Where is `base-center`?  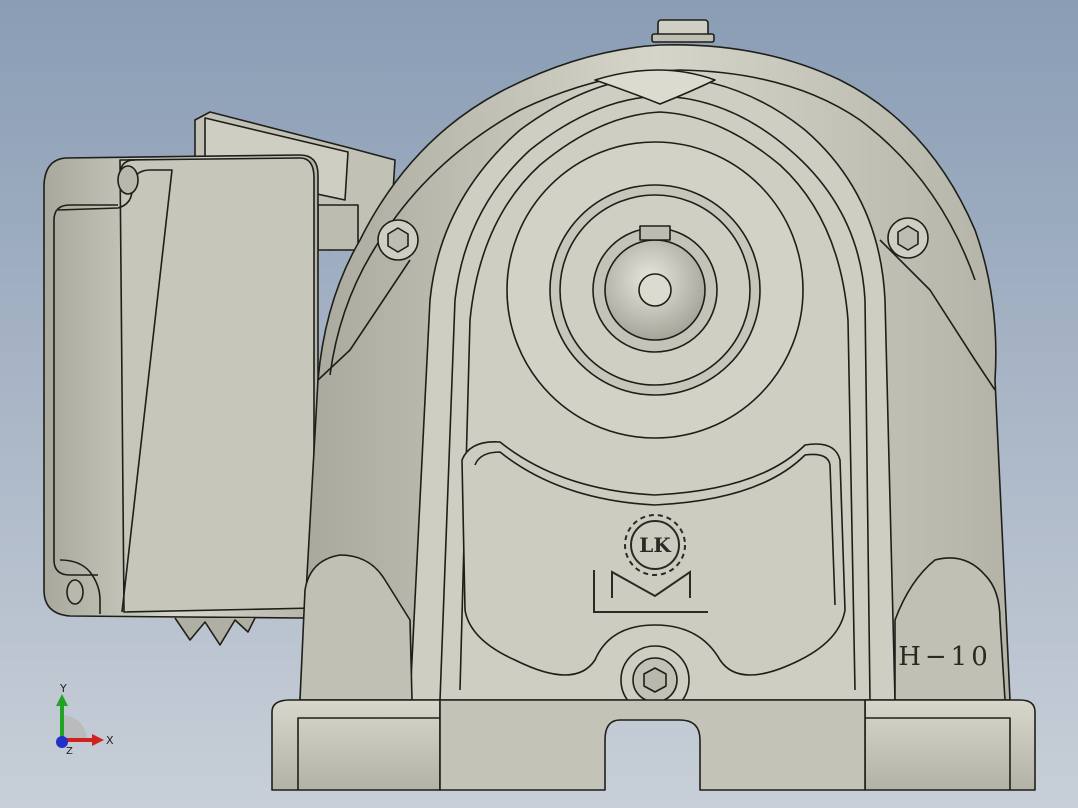 base-center is located at coordinates (652, 745).